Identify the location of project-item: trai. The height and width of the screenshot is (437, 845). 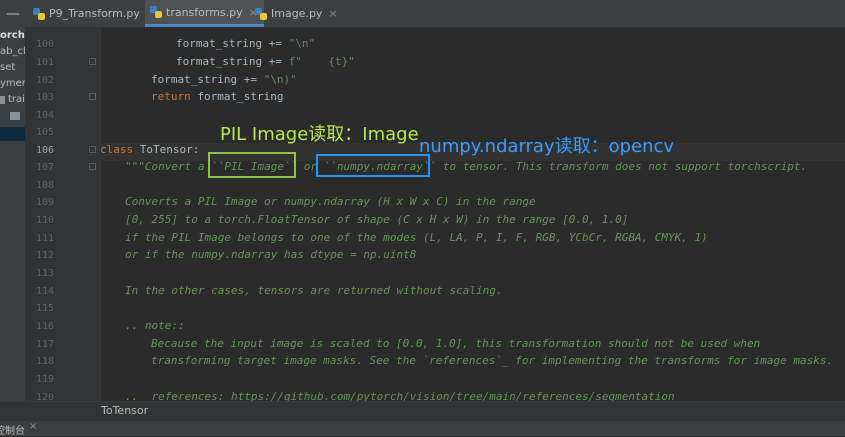
(16, 99).